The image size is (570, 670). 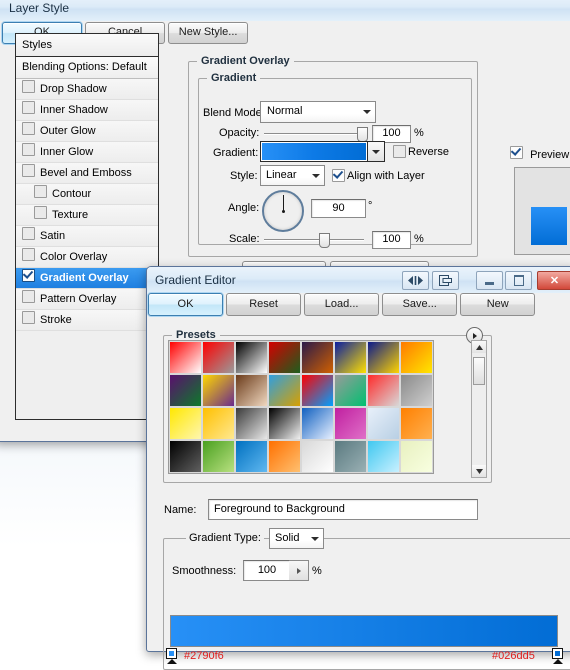 What do you see at coordinates (87, 215) in the screenshot?
I see `sidebar-item-texture: Texture` at bounding box center [87, 215].